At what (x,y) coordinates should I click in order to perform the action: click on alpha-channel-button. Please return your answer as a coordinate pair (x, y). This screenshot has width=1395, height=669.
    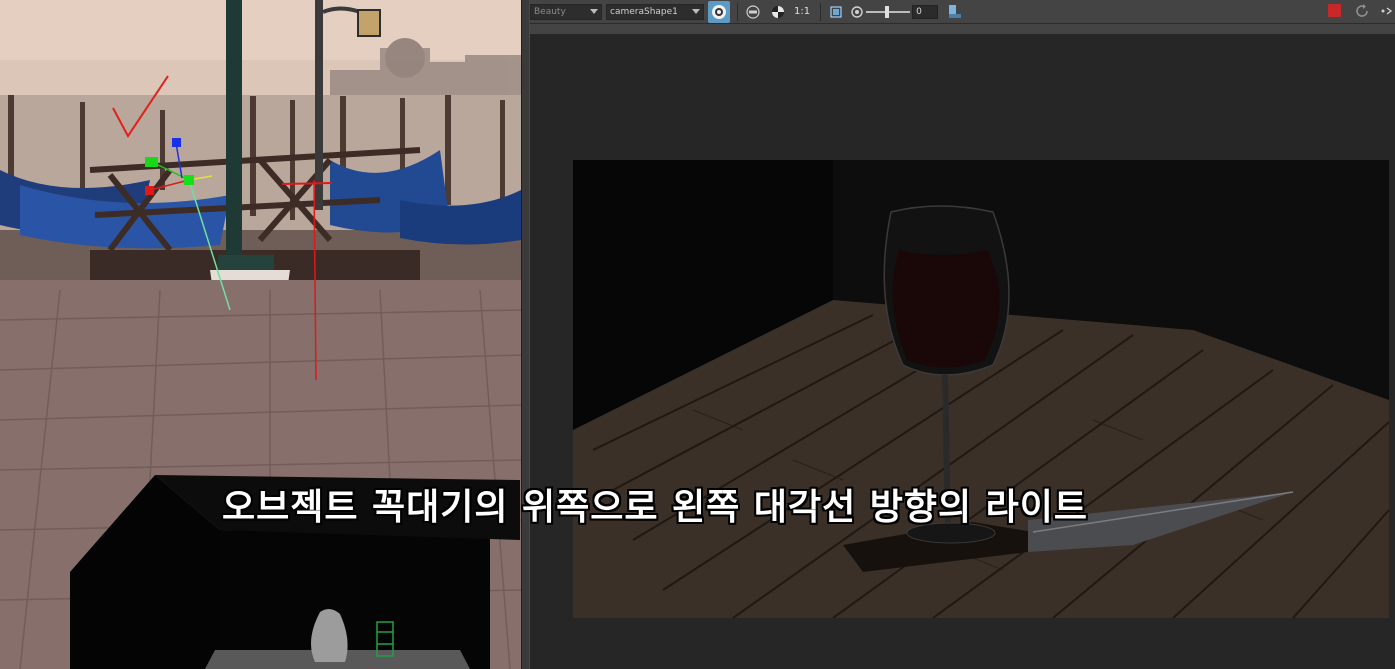
    Looking at the image, I should click on (778, 12).